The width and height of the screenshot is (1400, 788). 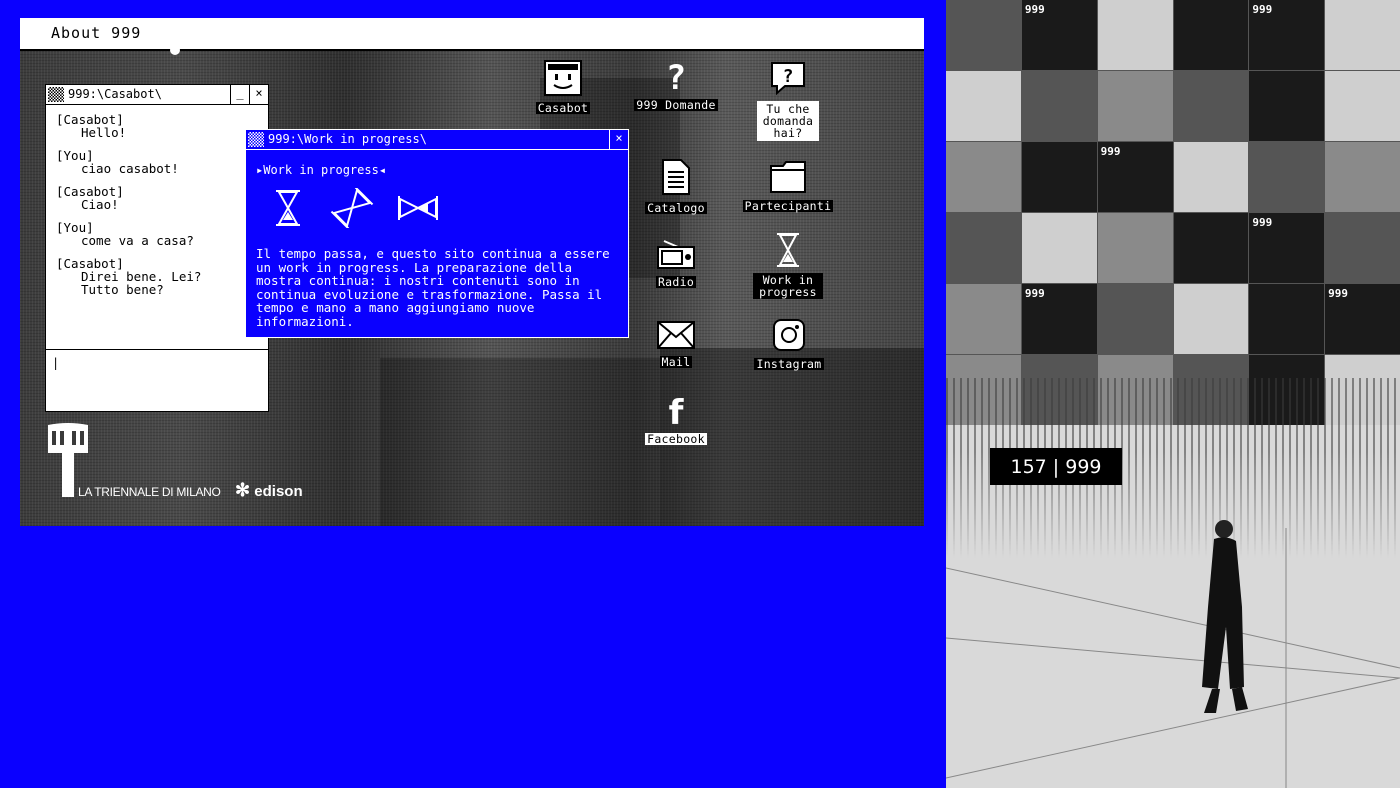 I want to click on icon-label: Casabot, so click(x=563, y=108).